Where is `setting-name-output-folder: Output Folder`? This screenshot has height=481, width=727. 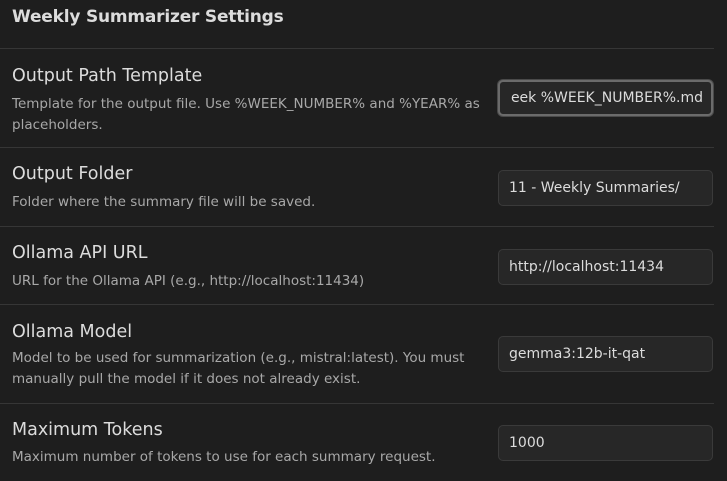
setting-name-output-folder: Output Folder is located at coordinates (72, 174).